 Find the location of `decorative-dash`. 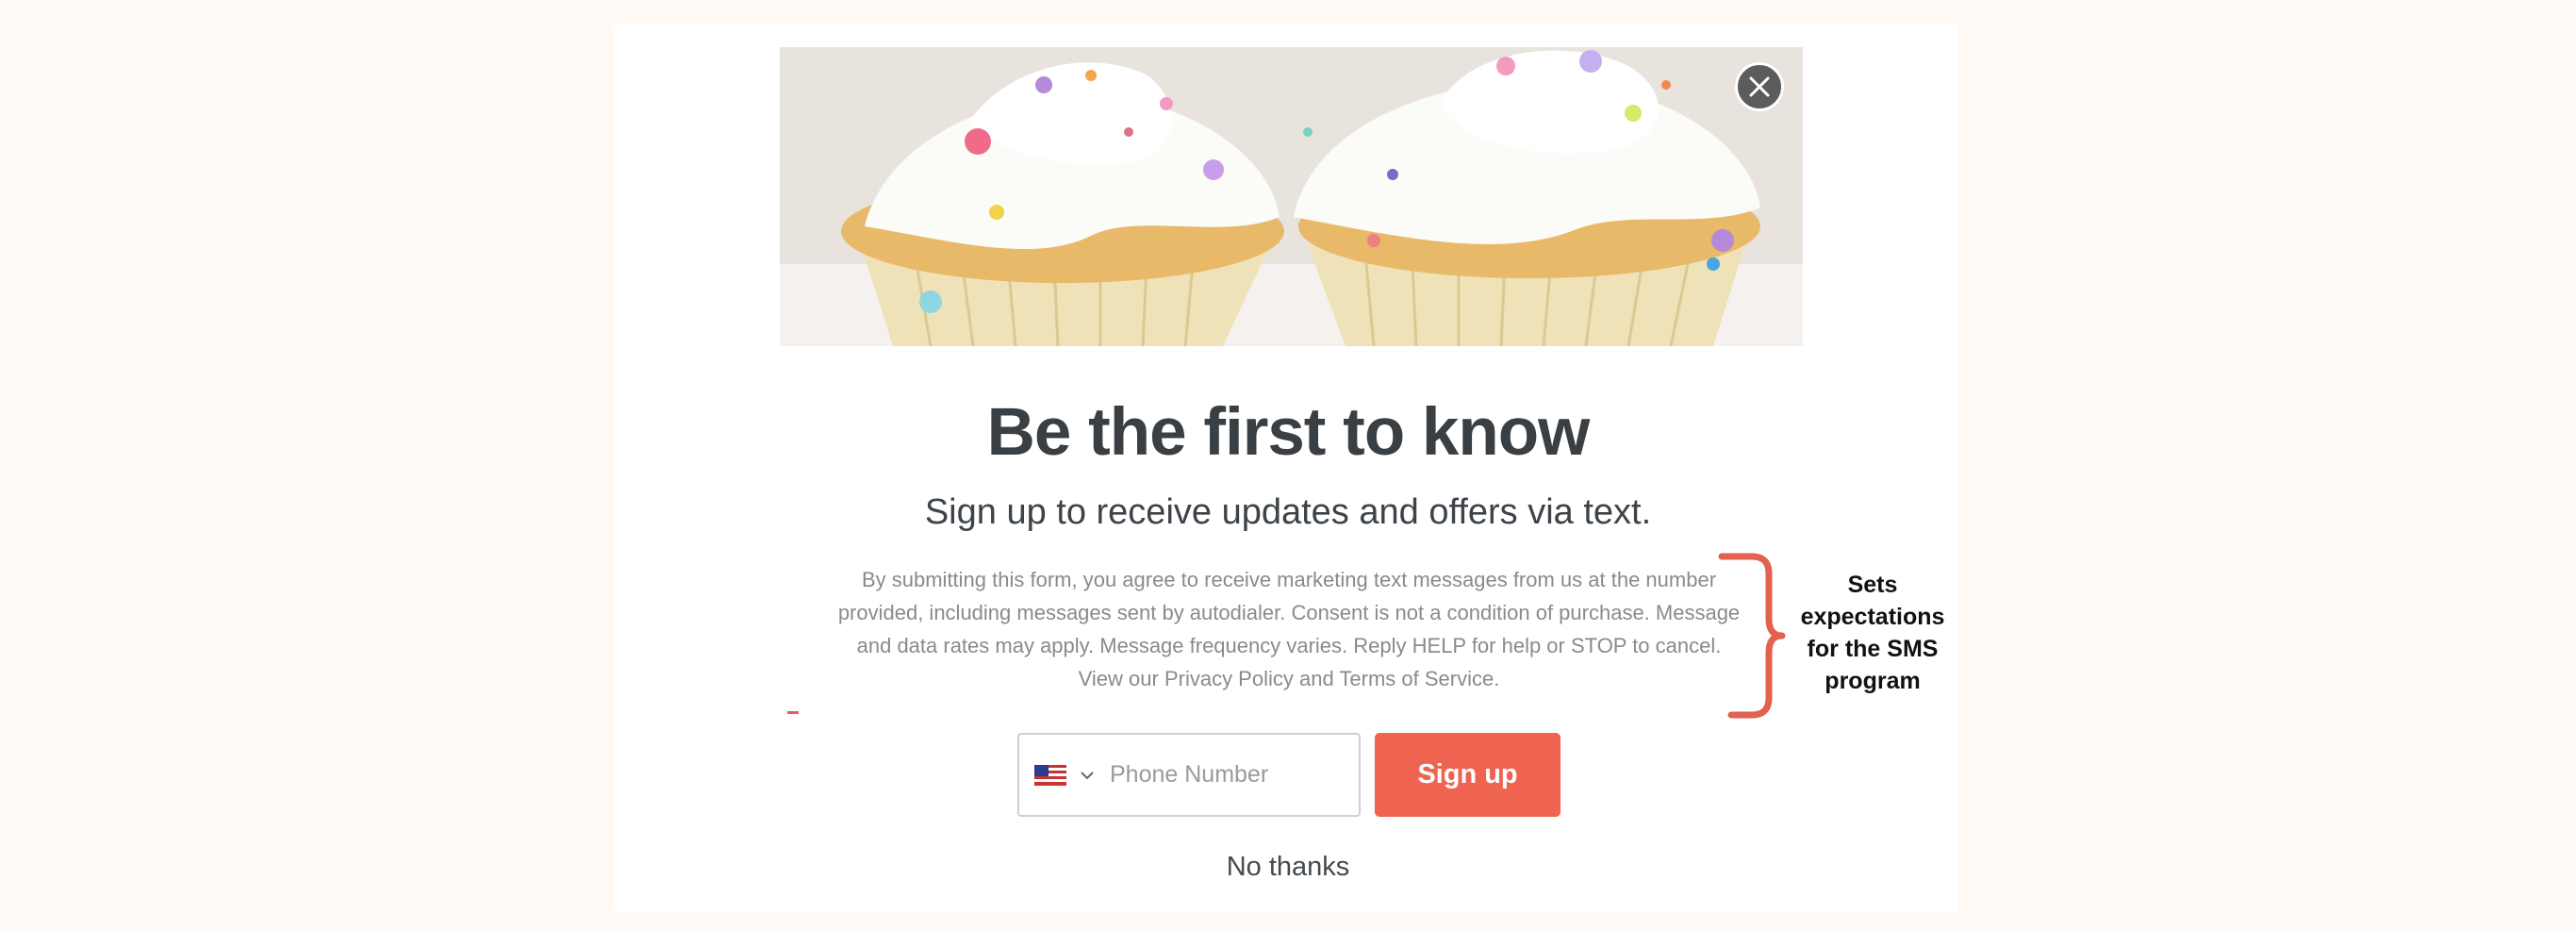

decorative-dash is located at coordinates (793, 712).